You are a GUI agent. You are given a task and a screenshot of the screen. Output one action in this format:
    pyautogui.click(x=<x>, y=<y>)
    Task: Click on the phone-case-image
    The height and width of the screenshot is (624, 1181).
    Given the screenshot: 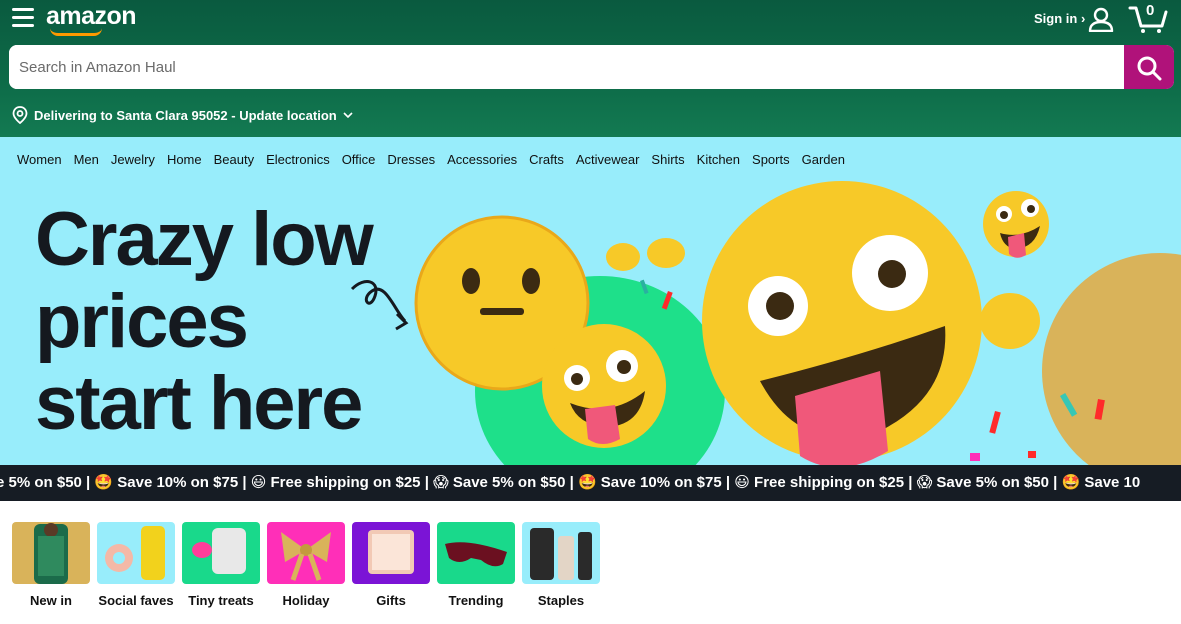 What is the action you would take?
    pyautogui.click(x=135, y=553)
    